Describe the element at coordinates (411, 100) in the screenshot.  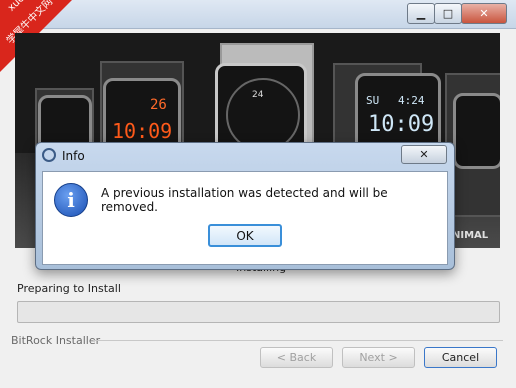
I see `watch-small-time: 4:24` at that location.